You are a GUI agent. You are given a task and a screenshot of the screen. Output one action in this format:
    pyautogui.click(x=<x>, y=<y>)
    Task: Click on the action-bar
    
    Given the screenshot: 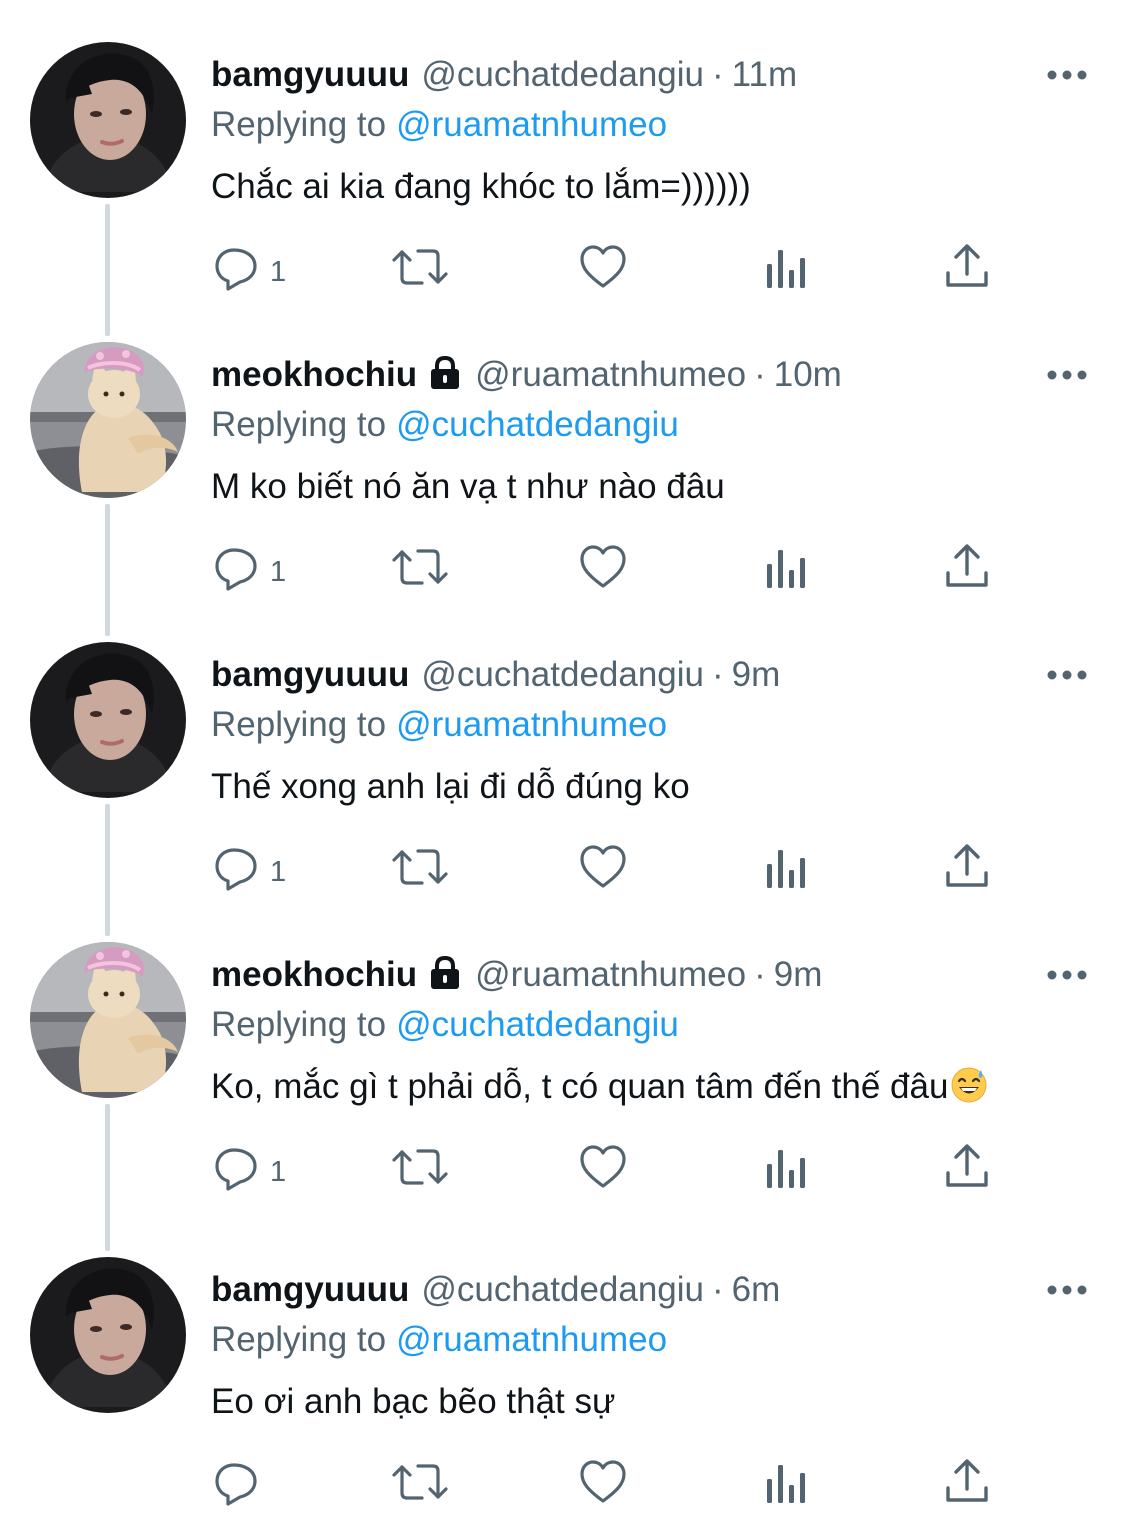 What is the action you would take?
    pyautogui.click(x=562, y=1487)
    